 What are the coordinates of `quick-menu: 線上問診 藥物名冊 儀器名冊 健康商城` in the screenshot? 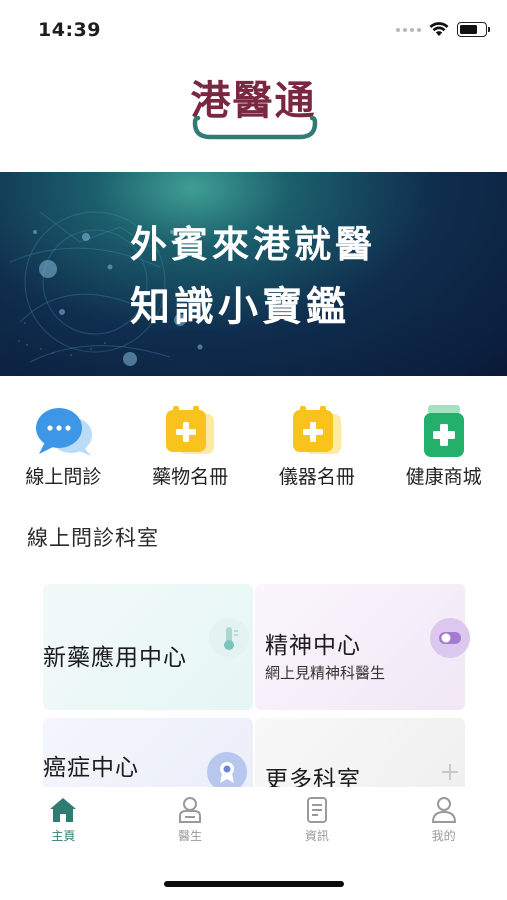 It's located at (253, 449).